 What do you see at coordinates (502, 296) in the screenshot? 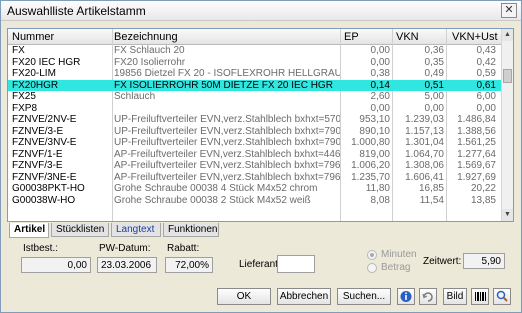
I see `find-button` at bounding box center [502, 296].